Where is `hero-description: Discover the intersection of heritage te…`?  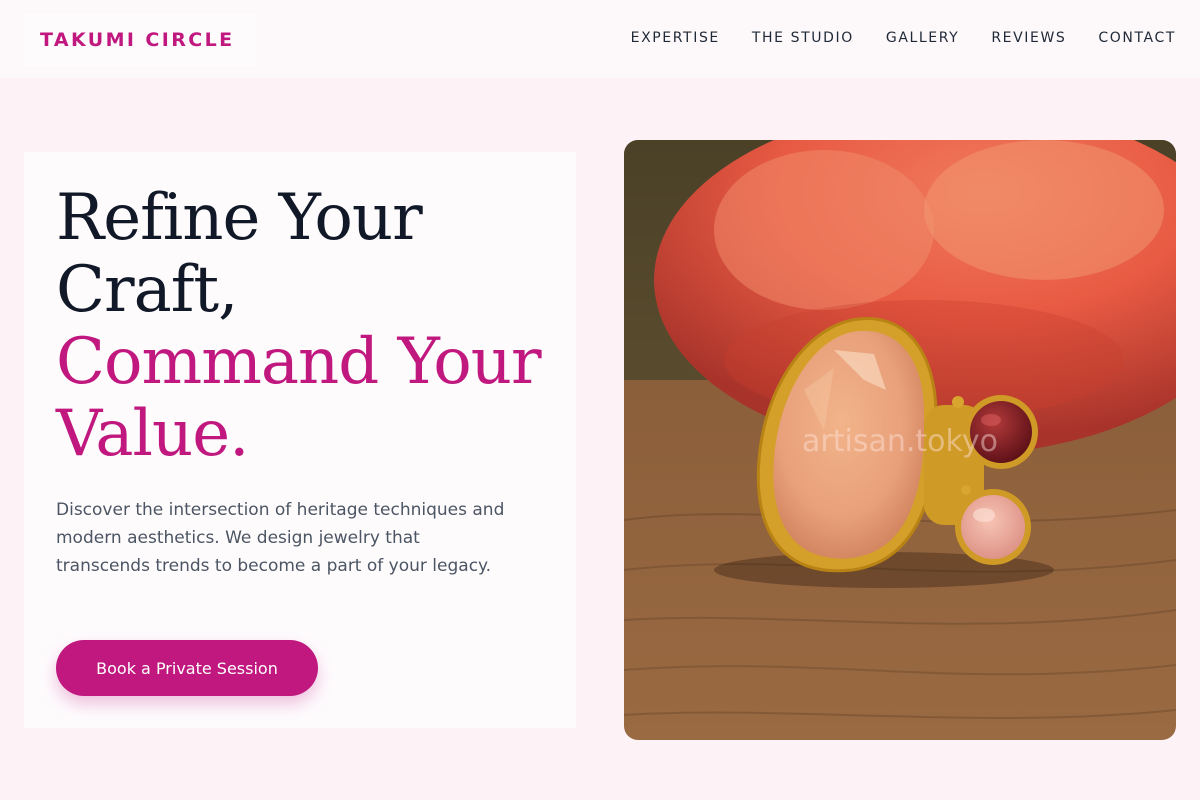 hero-description: Discover the intersection of heritage te… is located at coordinates (280, 538).